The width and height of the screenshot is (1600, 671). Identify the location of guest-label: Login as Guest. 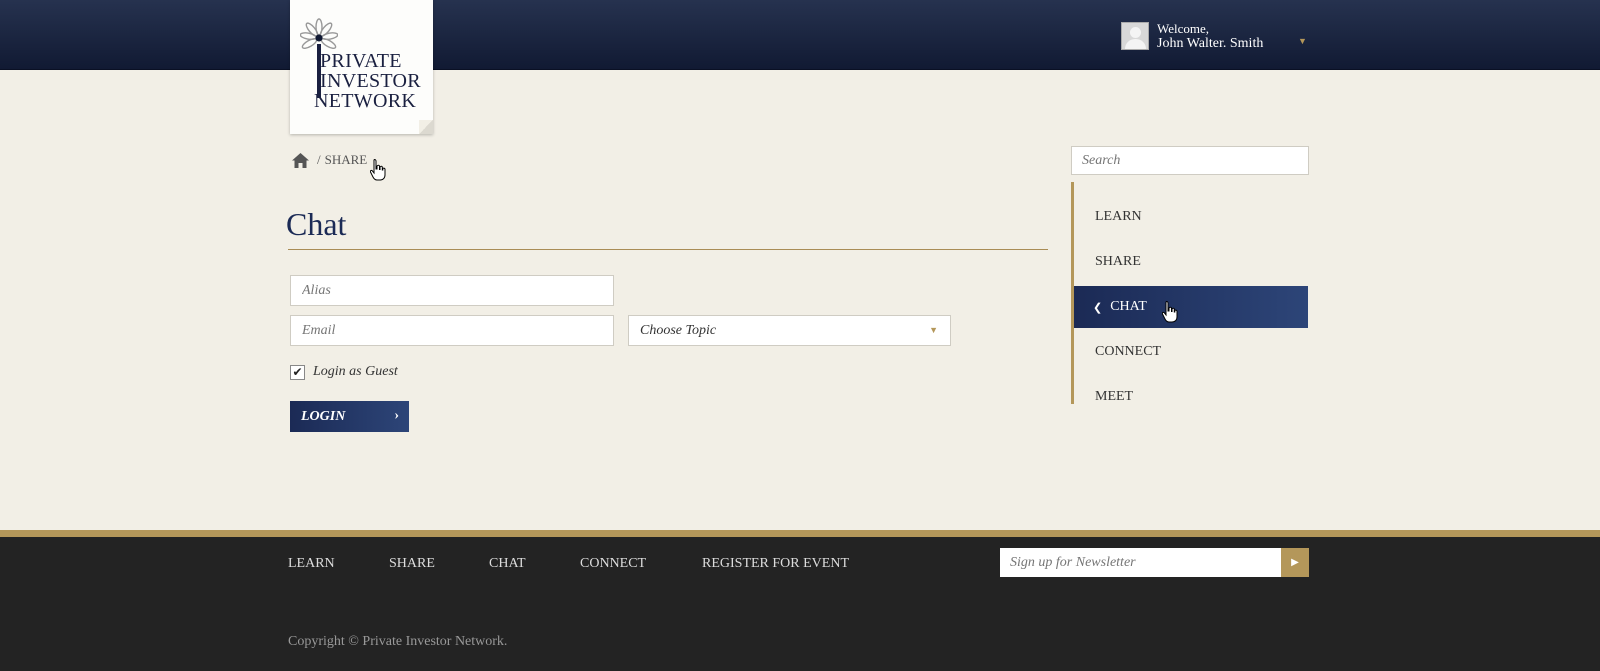
(355, 371).